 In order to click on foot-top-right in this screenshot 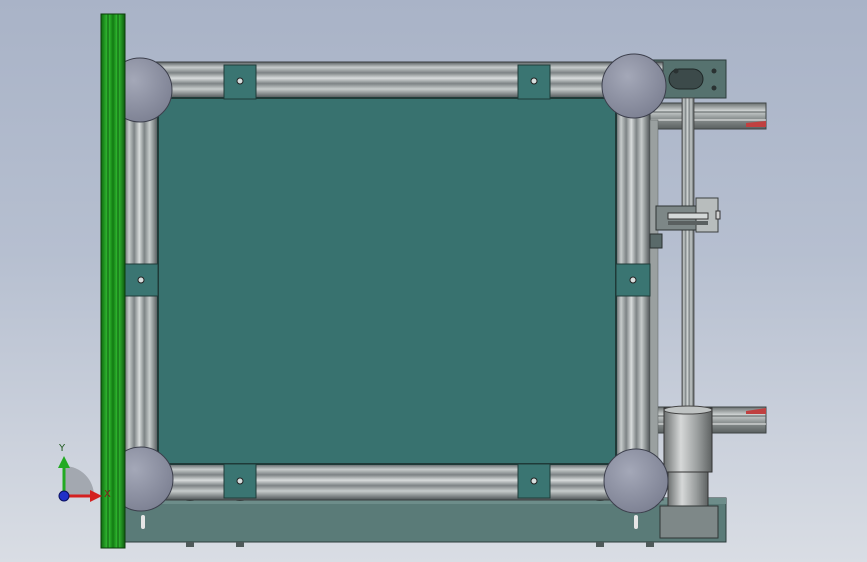, I will do `click(634, 86)`.